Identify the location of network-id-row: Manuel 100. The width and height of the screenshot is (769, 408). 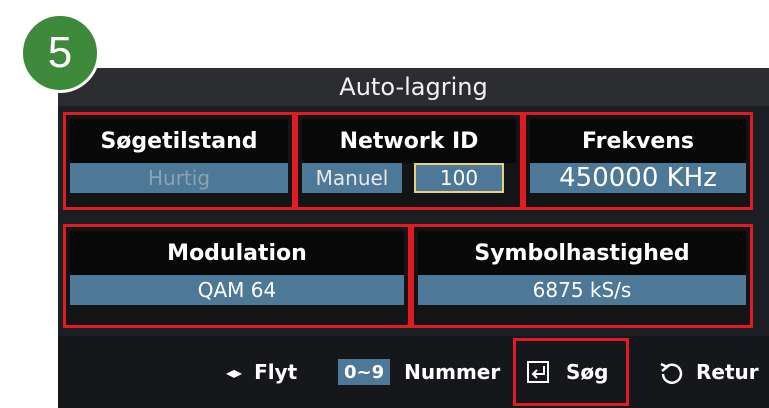
(409, 178).